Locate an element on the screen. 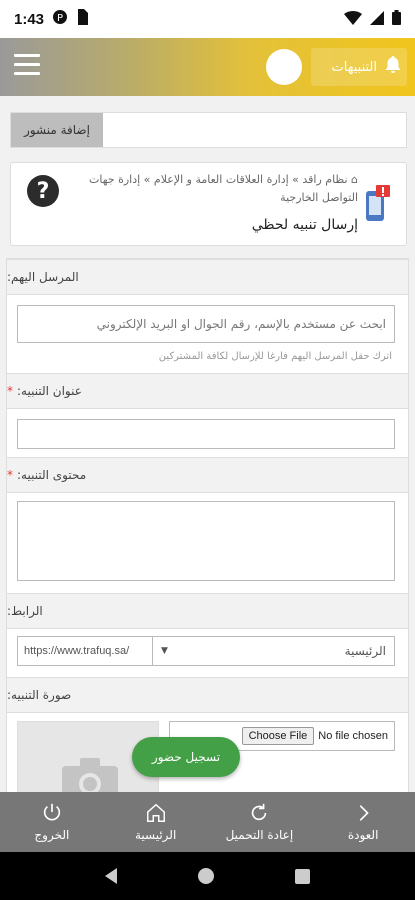 The height and width of the screenshot is (900, 415). chevron-right-icon is located at coordinates (364, 813).